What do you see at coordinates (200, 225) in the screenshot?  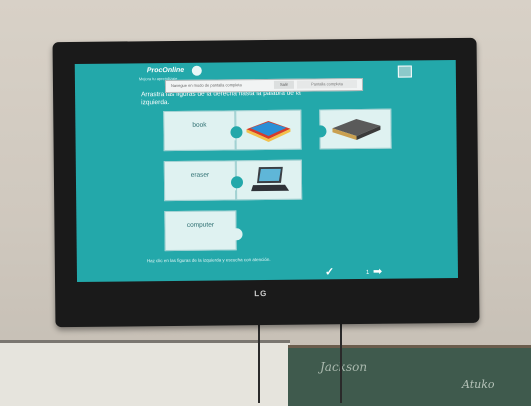 I see `word-label-computer: computer` at bounding box center [200, 225].